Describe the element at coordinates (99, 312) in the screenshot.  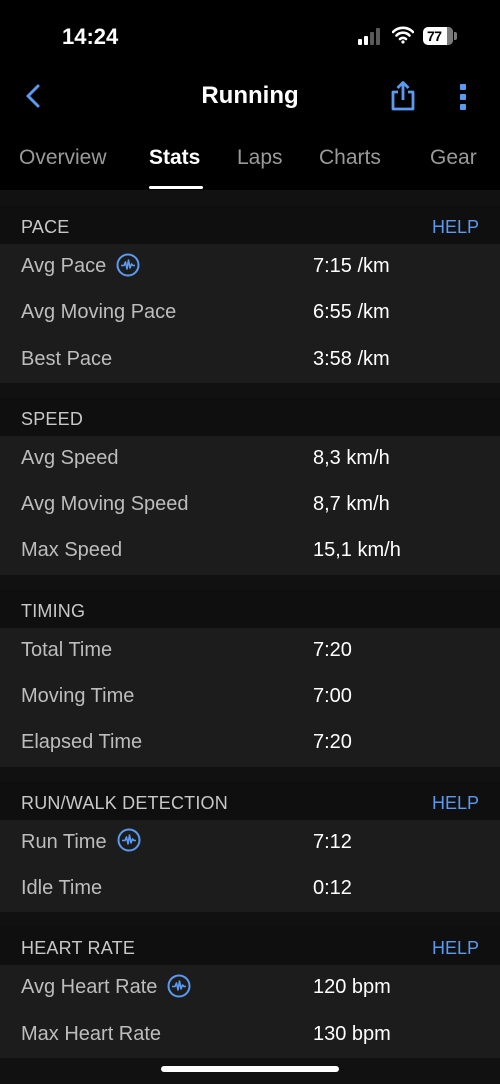
I see `stat-label: Avg Moving Pace` at that location.